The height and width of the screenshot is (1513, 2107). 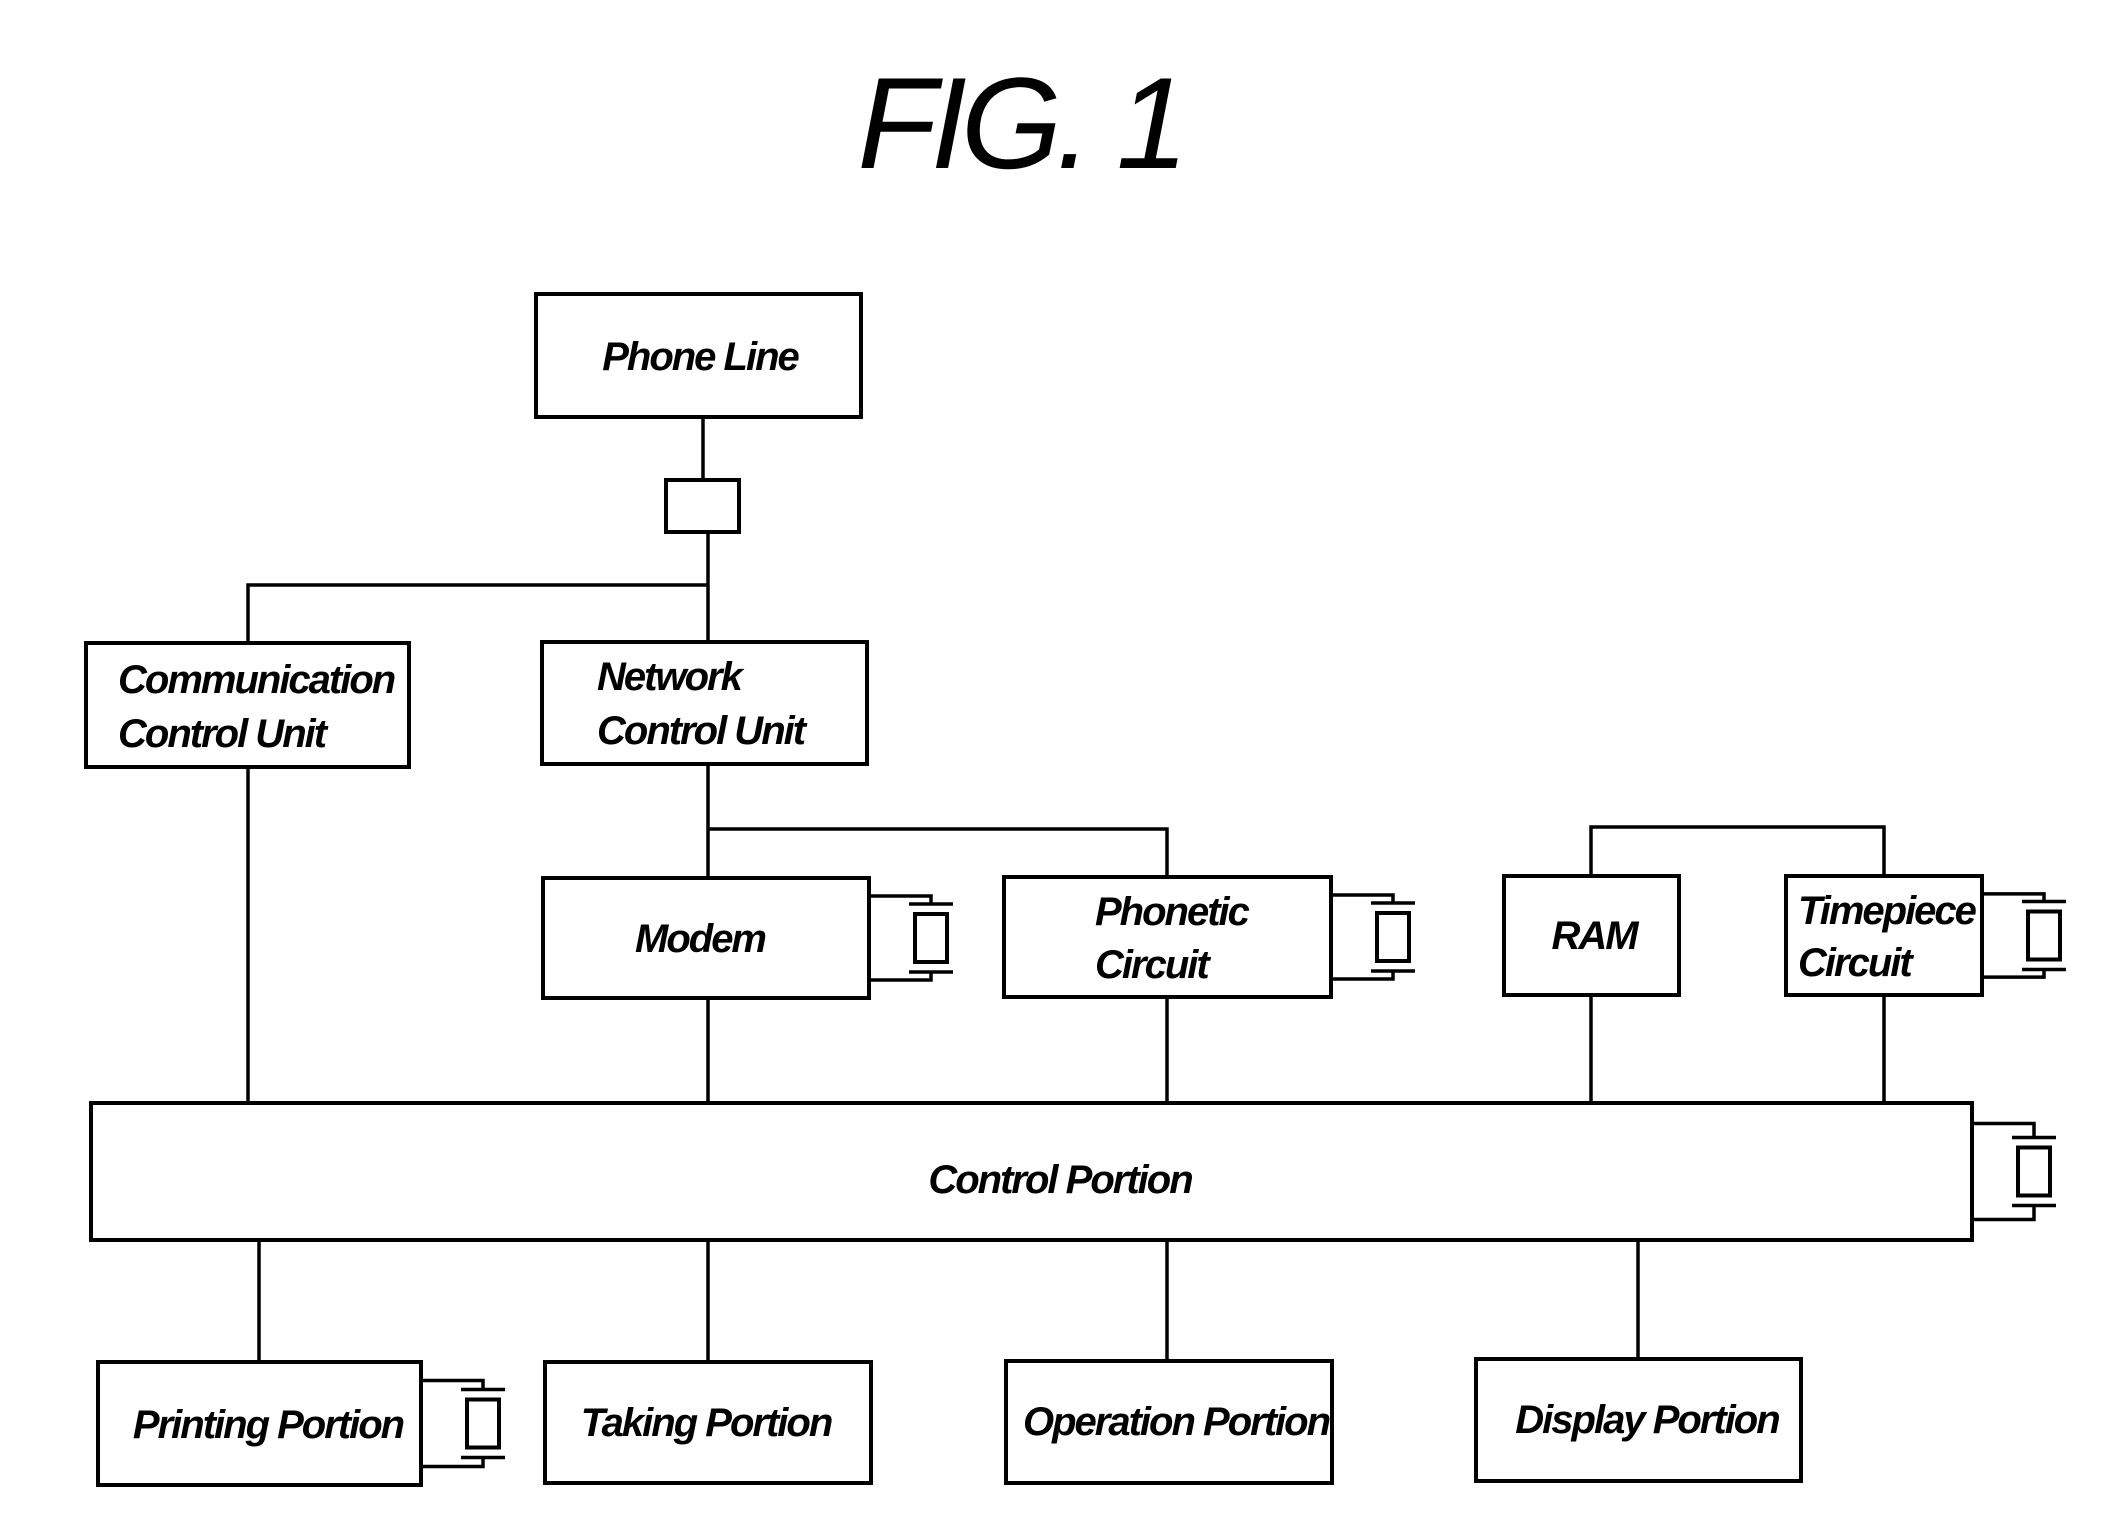 What do you see at coordinates (700, 939) in the screenshot?
I see `block-label: Modem` at bounding box center [700, 939].